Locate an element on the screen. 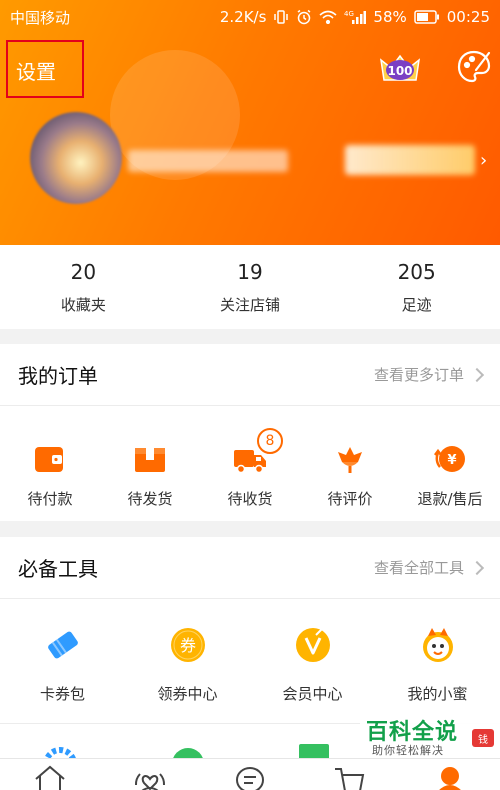  order-pending-shipment: 待发货 is located at coordinates (150, 472).